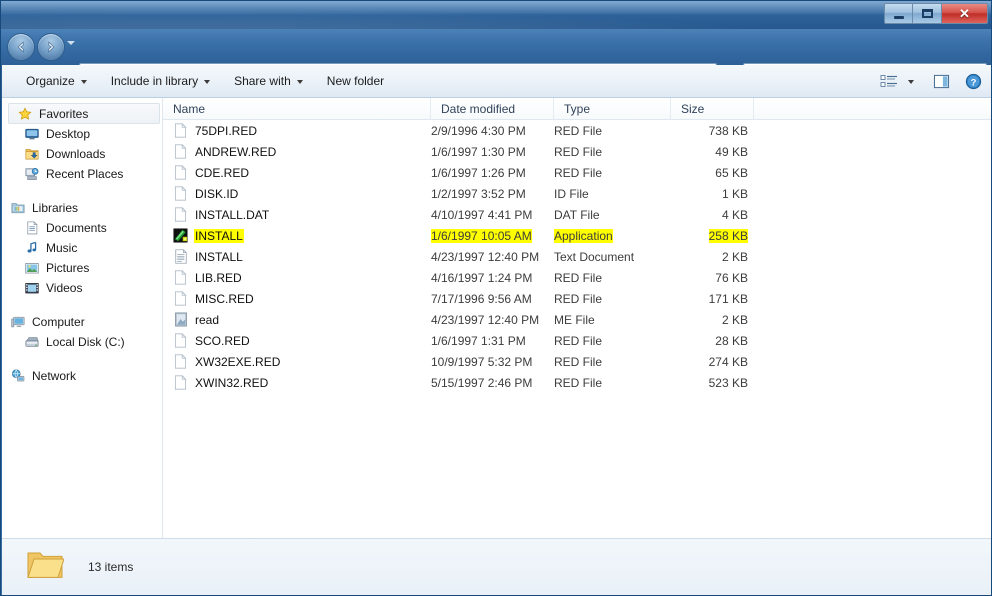  I want to click on sidebar-item-videos: Videos, so click(82, 288).